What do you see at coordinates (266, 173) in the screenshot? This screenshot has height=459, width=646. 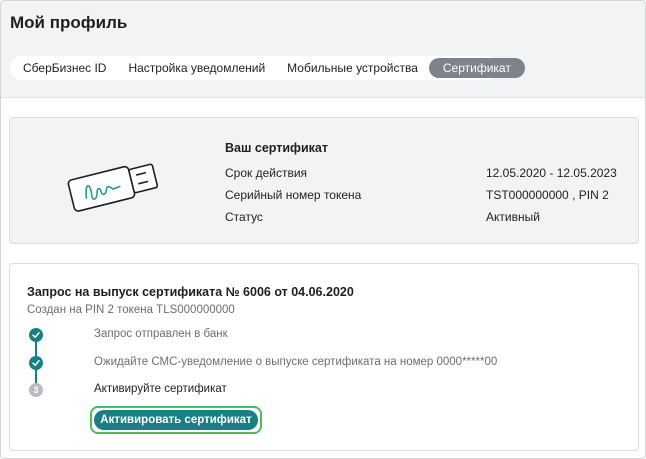 I see `validity-label: Срок действия` at bounding box center [266, 173].